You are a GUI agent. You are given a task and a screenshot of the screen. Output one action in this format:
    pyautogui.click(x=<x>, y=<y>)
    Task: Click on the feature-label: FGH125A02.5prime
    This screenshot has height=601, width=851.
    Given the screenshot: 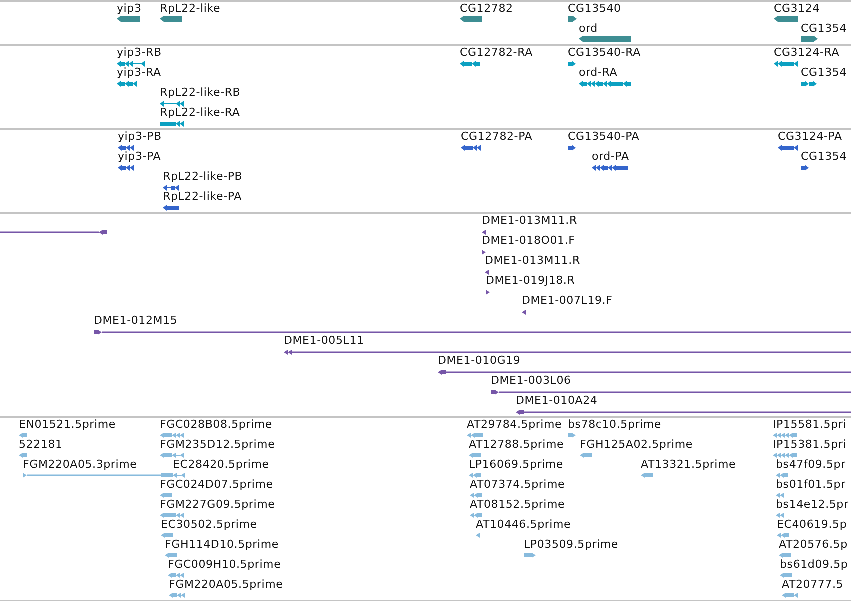 What is the action you would take?
    pyautogui.click(x=636, y=444)
    